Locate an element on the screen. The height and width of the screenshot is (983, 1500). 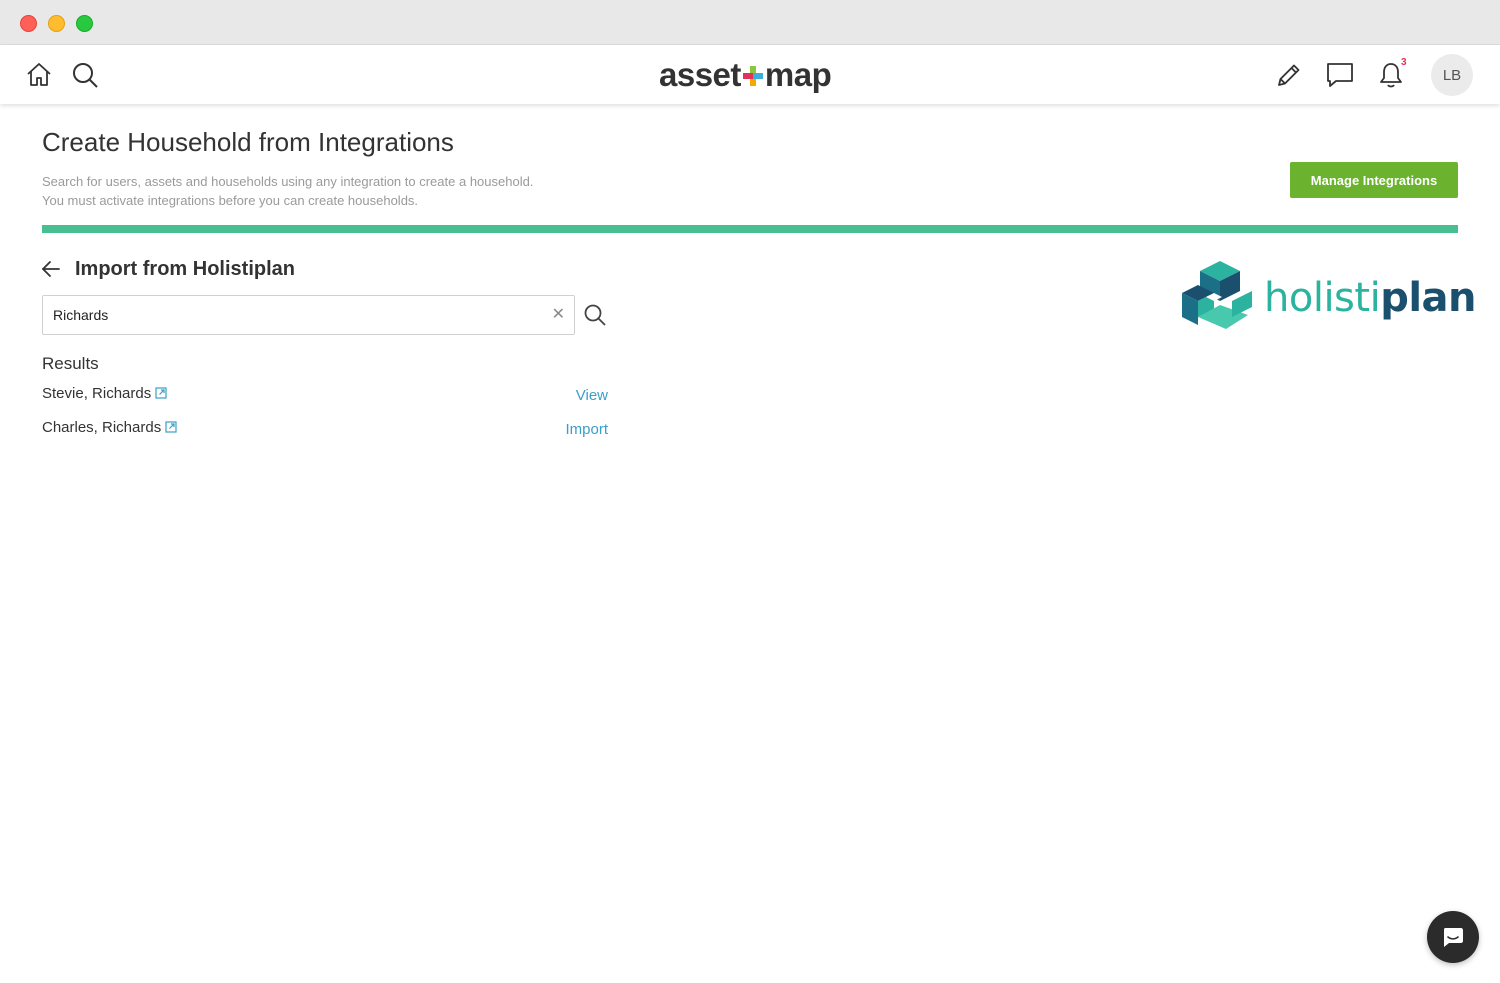
page-title: Create Household from Integrations is located at coordinates (248, 142).